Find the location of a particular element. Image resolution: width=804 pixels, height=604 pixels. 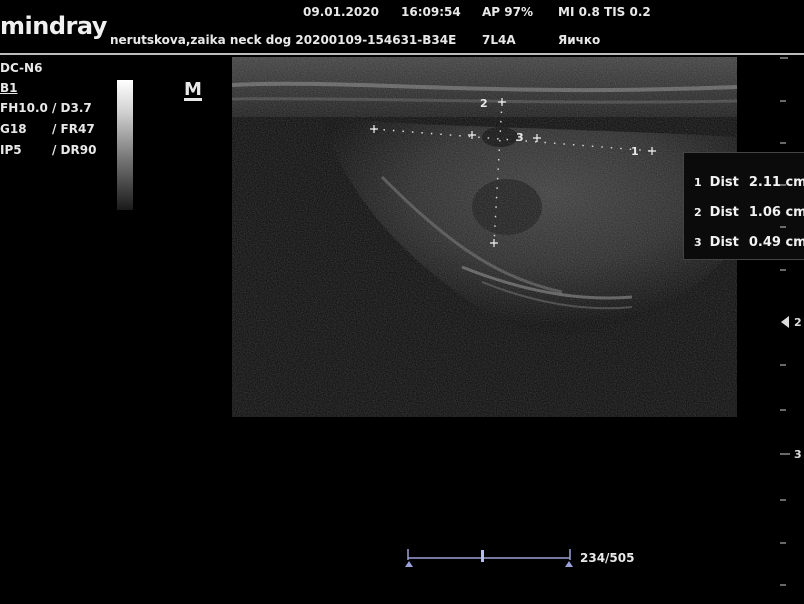

cine-frame-counter: 234/505 is located at coordinates (607, 558).